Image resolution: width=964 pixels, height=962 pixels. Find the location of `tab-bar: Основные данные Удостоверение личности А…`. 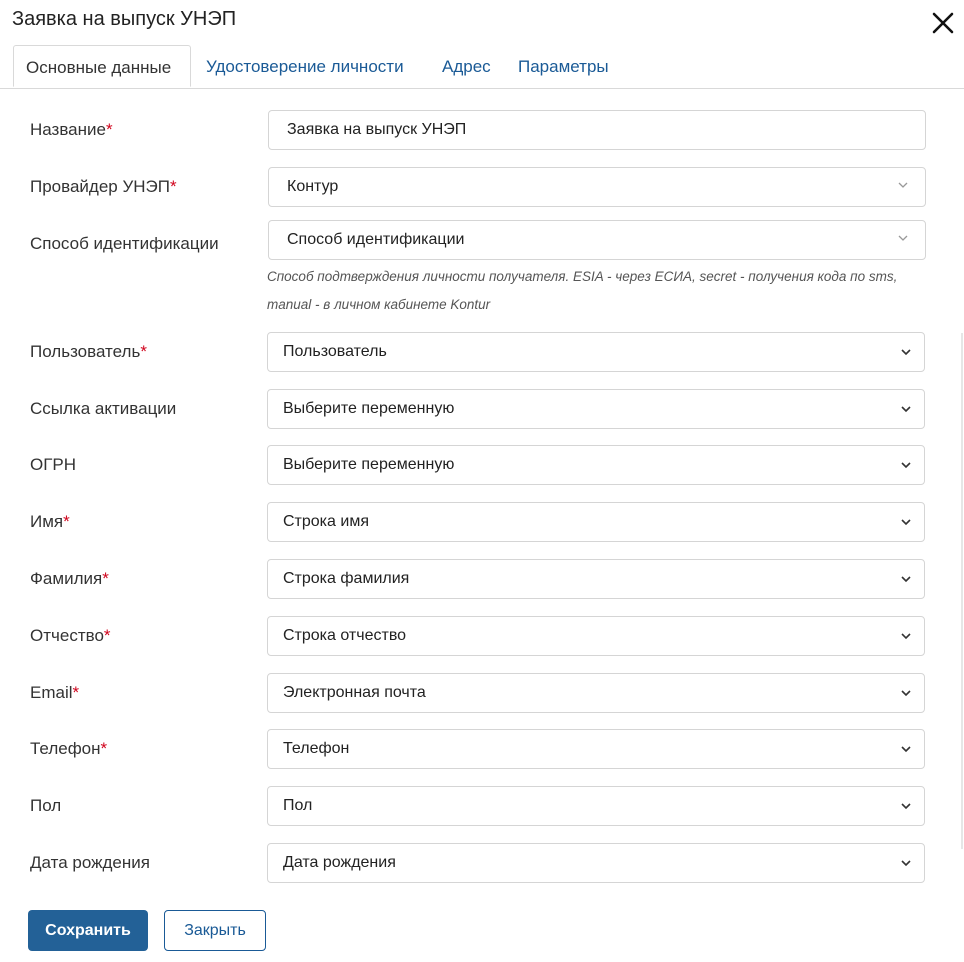

tab-bar: Основные данные Удостоверение личности А… is located at coordinates (482, 67).